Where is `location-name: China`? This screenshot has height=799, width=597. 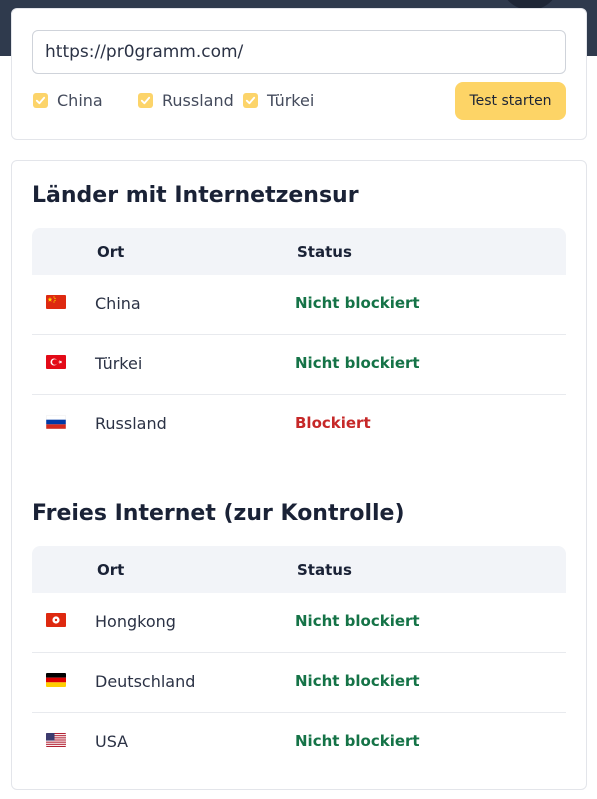
location-name: China is located at coordinates (118, 303).